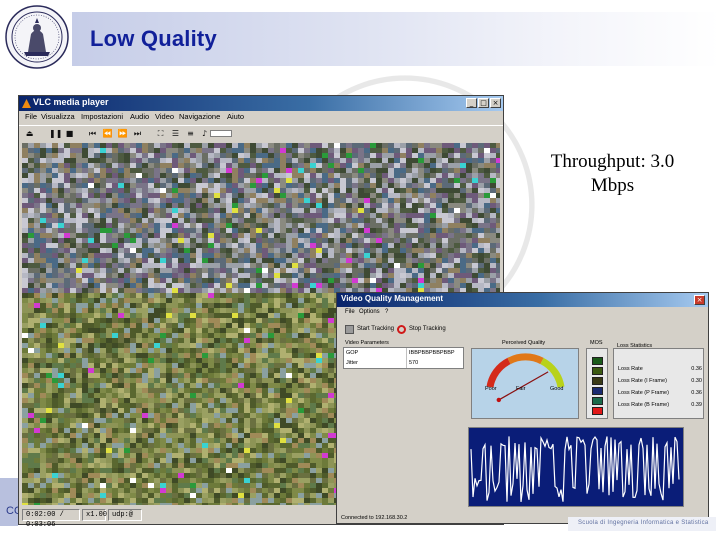  What do you see at coordinates (403, 353) in the screenshot?
I see `param-row: GOP IBBPBBPBBPBBP` at bounding box center [403, 353].